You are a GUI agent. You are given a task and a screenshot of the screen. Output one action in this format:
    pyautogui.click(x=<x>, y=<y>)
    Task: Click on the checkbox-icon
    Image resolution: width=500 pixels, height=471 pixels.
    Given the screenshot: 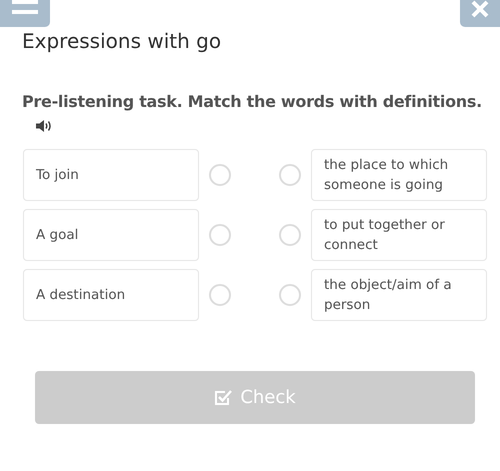 What is the action you would take?
    pyautogui.click(x=223, y=397)
    